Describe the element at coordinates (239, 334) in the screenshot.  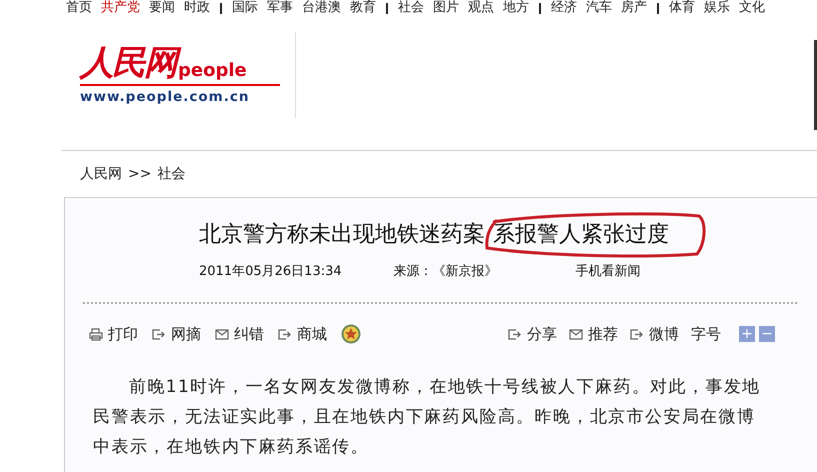
I see `toolbar-link: 纠错` at that location.